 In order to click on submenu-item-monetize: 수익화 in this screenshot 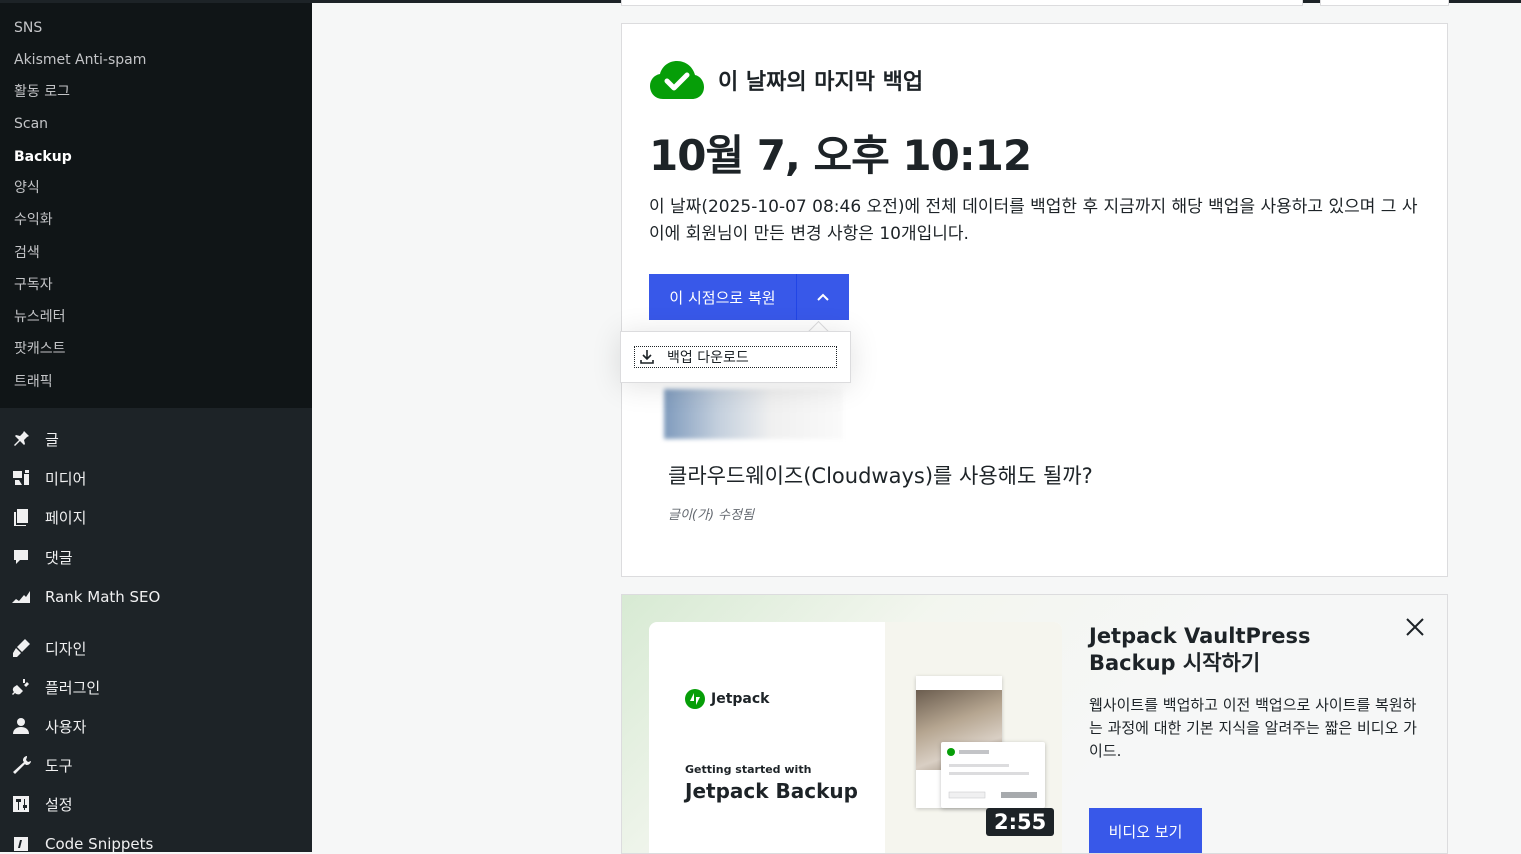, I will do `click(33, 220)`.